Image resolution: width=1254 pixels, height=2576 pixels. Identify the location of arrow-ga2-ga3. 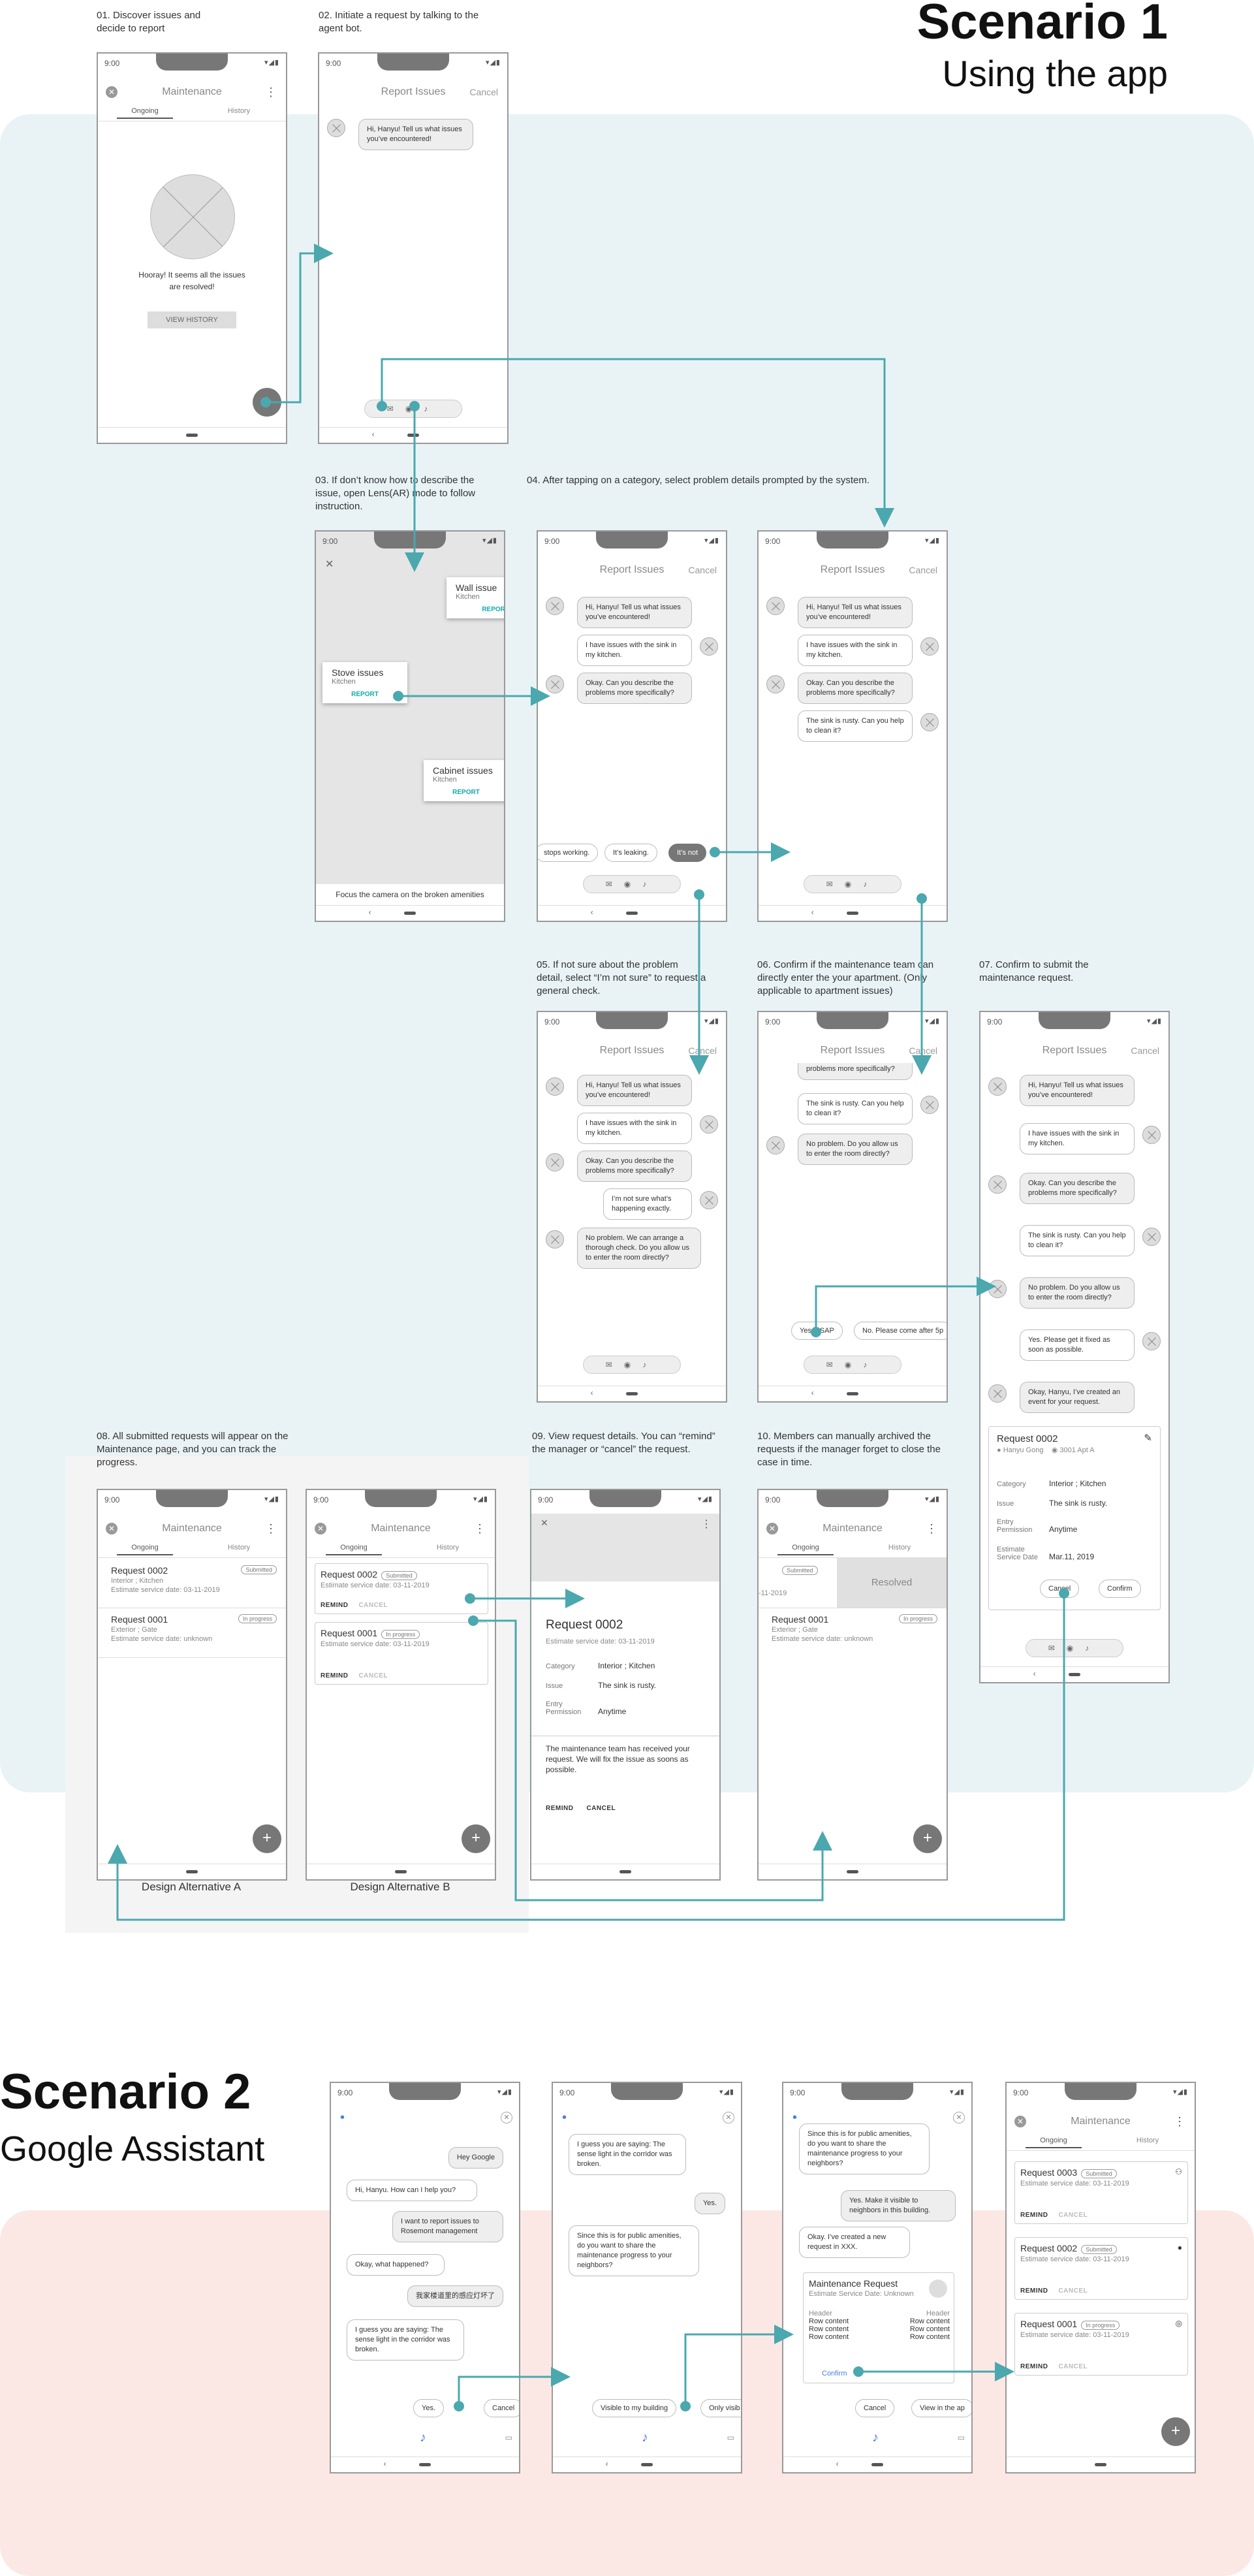
(739, 2366).